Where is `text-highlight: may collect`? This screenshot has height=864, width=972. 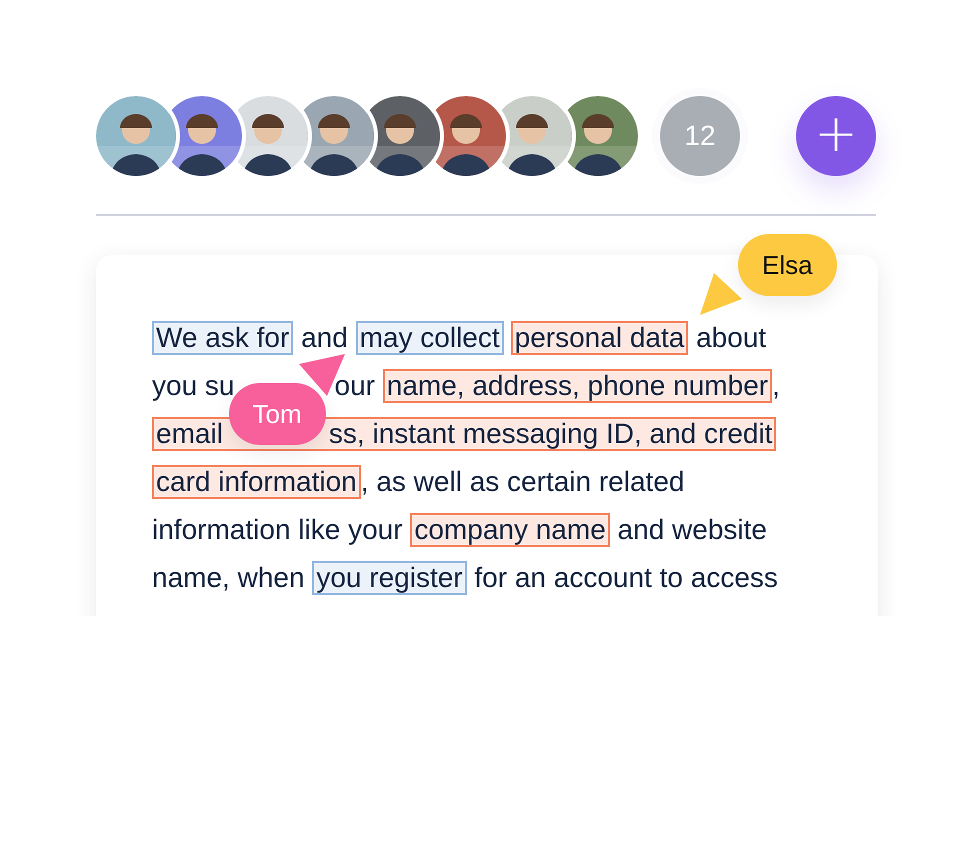 text-highlight: may collect is located at coordinates (430, 338).